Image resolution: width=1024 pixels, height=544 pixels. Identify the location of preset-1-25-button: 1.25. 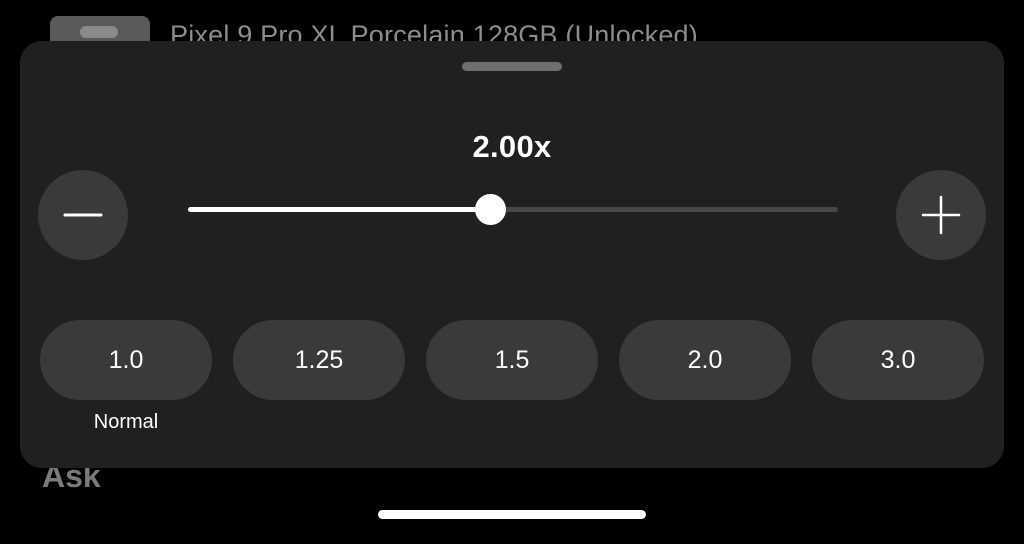
(319, 360).